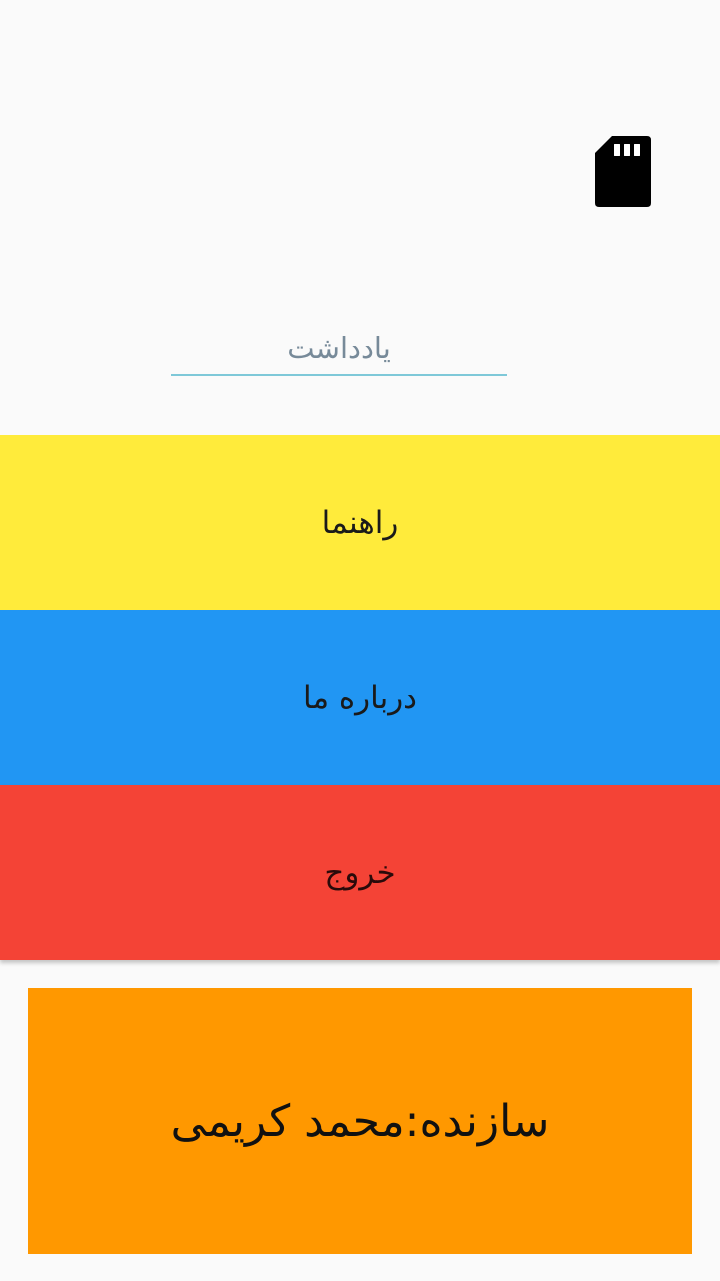 This screenshot has width=720, height=1281. I want to click on note-field: یادداشت, so click(339, 349).